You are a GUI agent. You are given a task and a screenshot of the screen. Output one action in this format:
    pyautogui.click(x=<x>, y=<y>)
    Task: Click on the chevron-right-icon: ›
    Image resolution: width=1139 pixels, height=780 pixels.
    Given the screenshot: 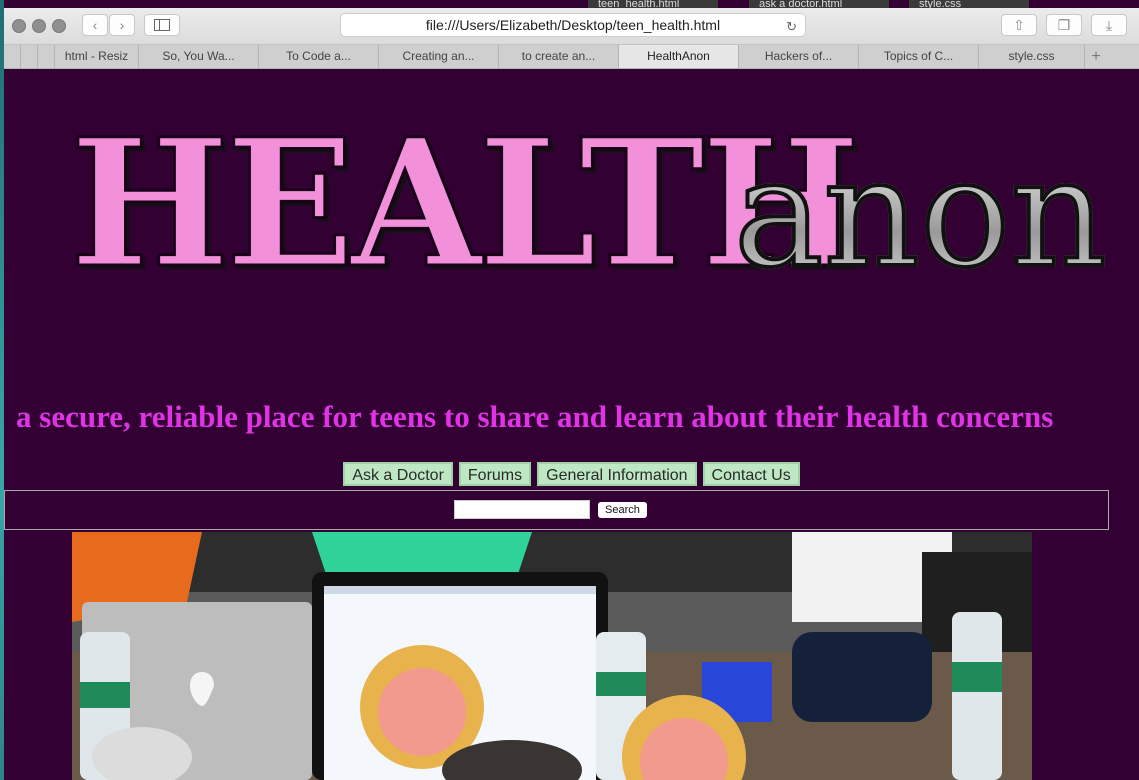 What is the action you would take?
    pyautogui.click(x=122, y=25)
    